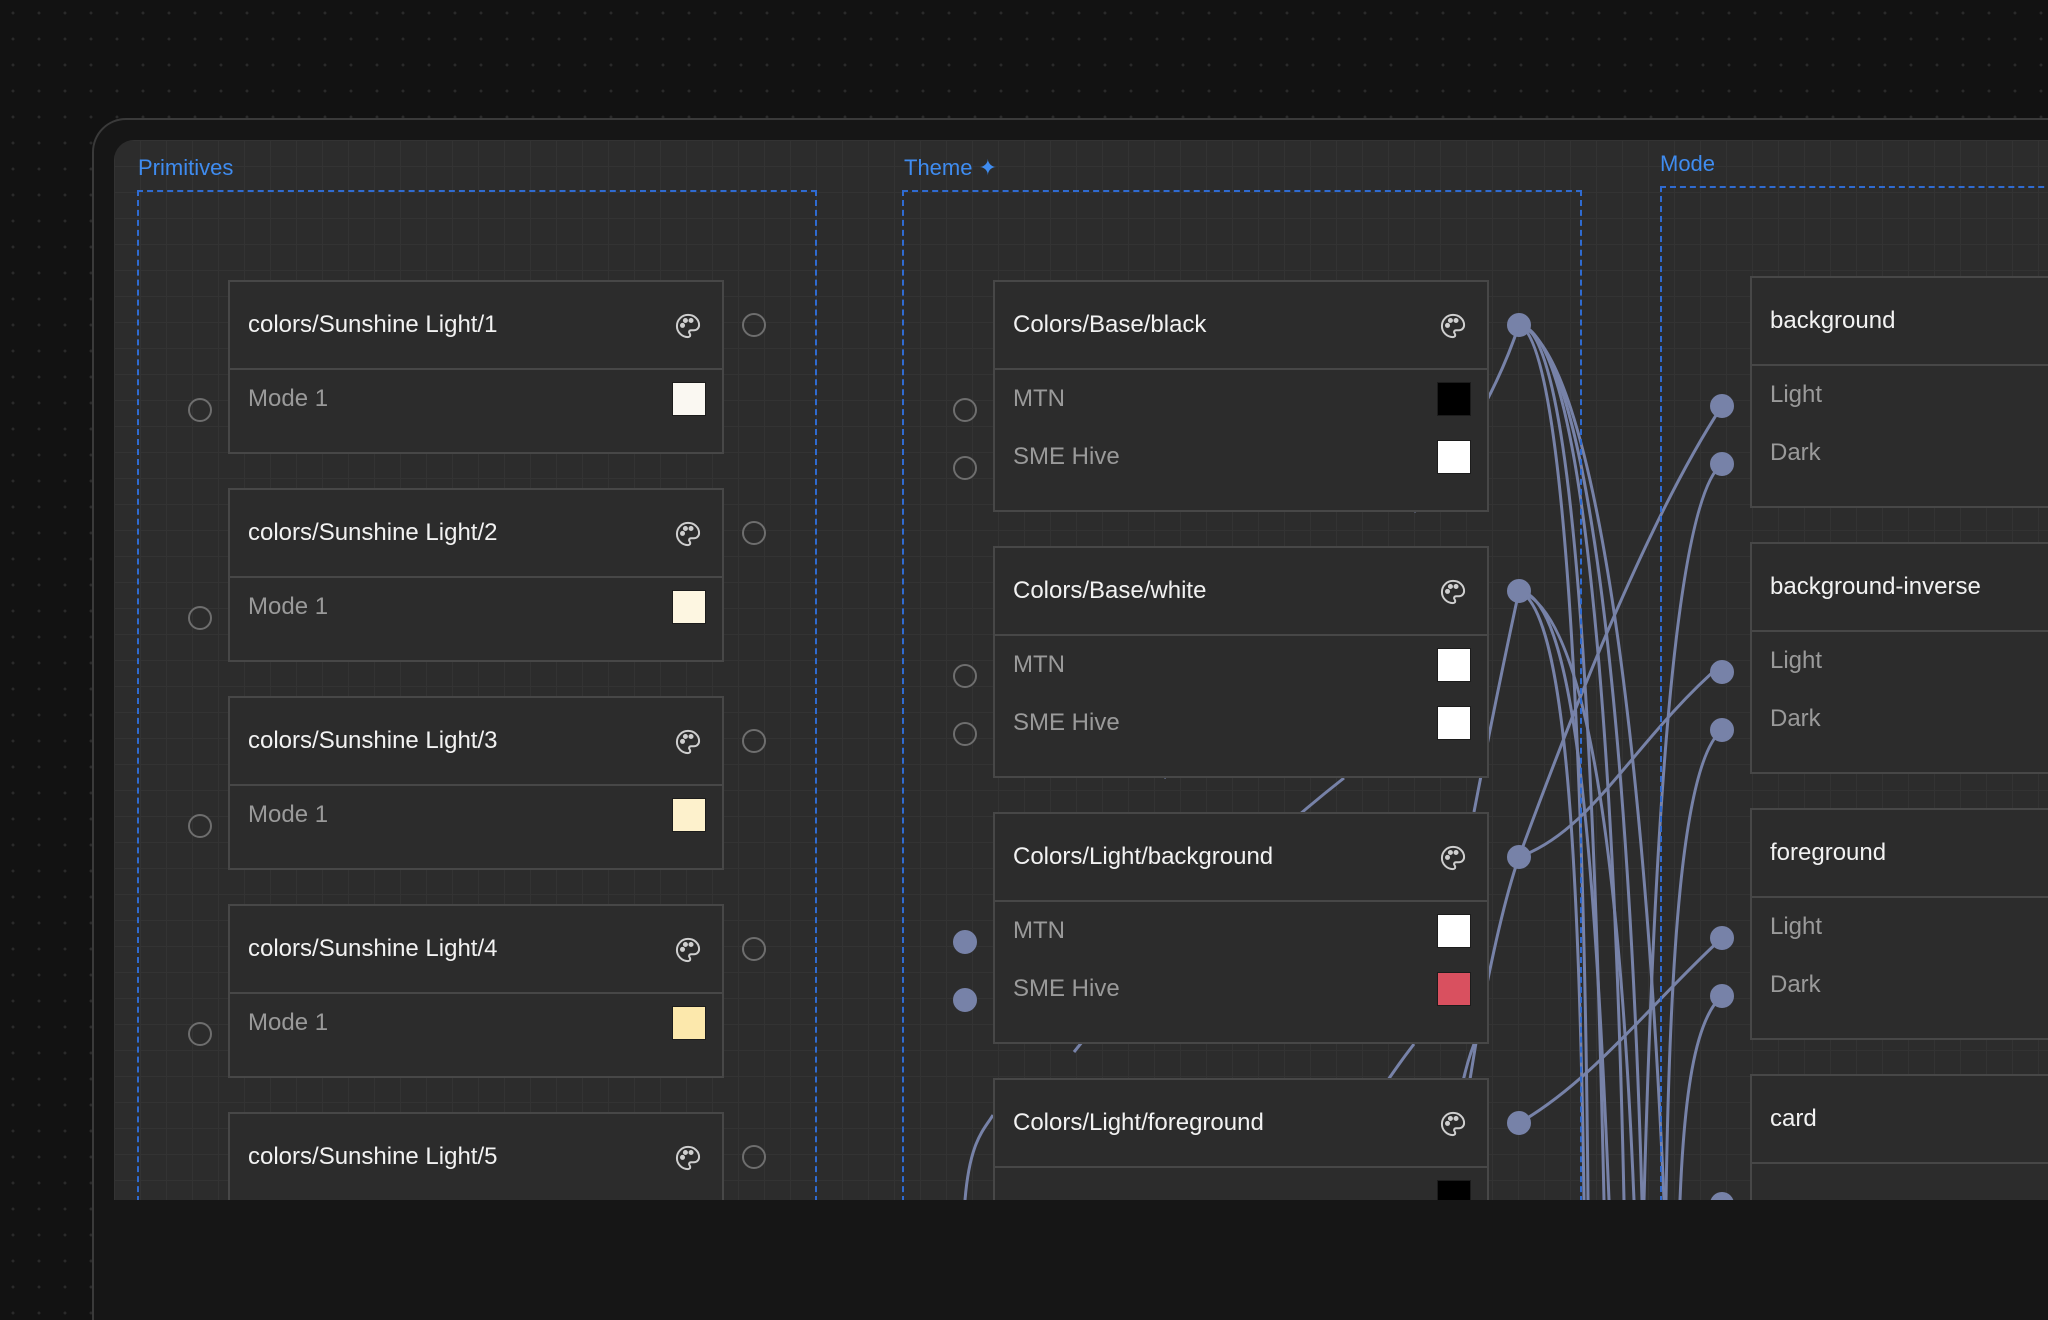 This screenshot has width=2048, height=1320. Describe the element at coordinates (373, 740) in the screenshot. I see `variable-title: colors/Sunshine Light/3` at that location.